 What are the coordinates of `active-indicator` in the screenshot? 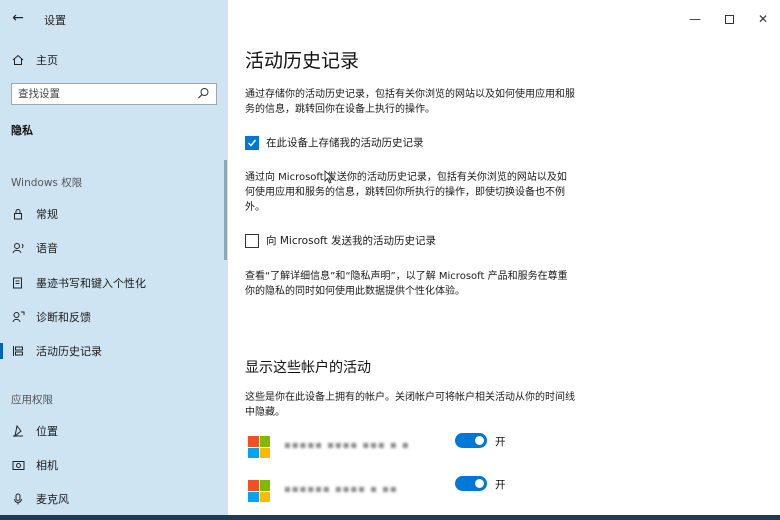 It's located at (1, 351).